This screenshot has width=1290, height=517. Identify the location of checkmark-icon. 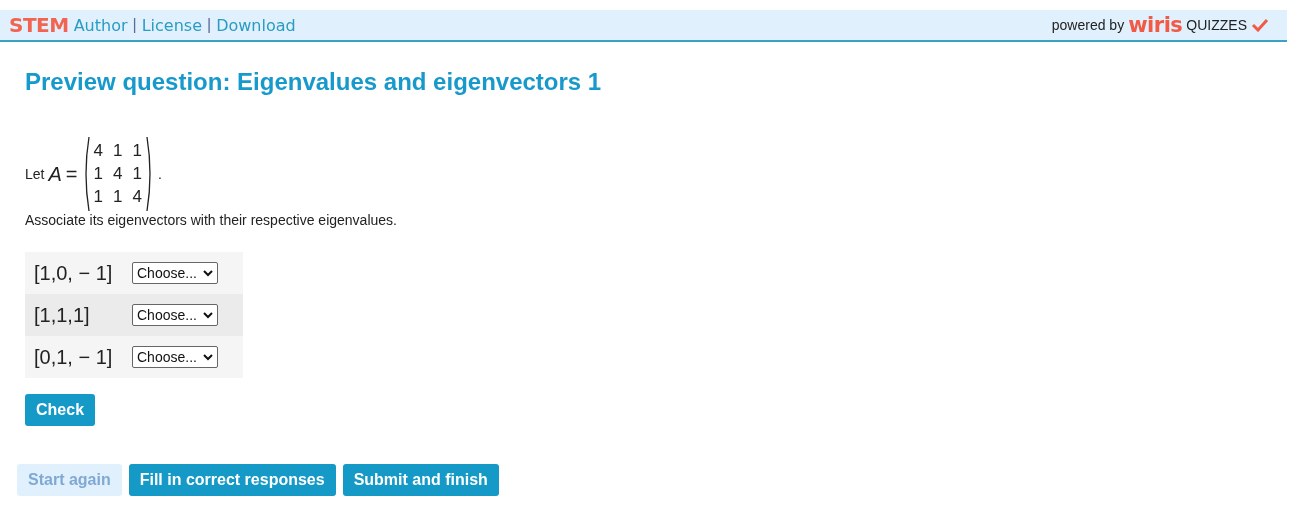
(1260, 25).